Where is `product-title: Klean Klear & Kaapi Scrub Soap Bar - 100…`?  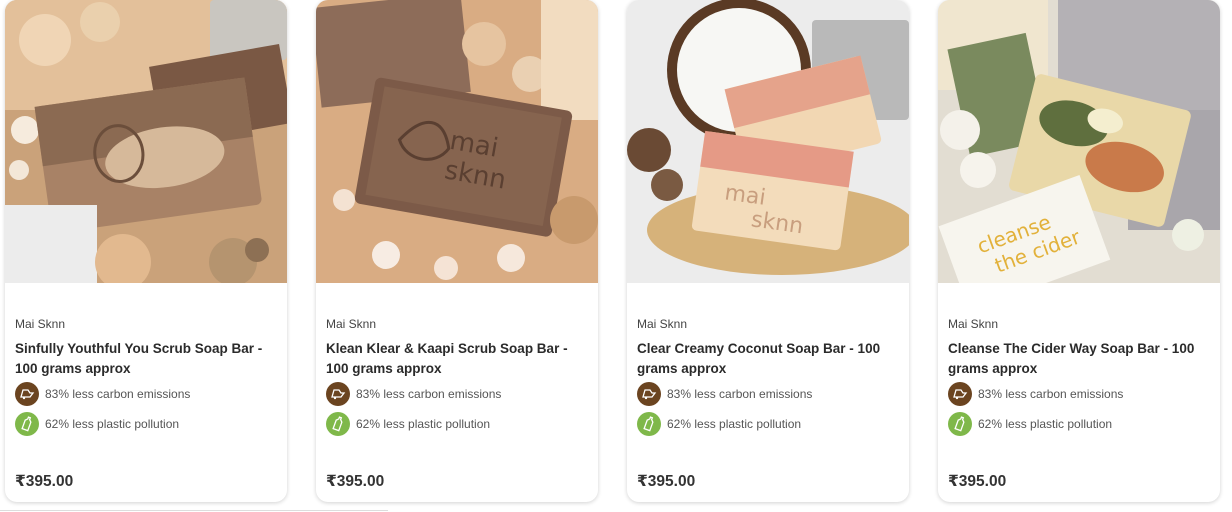 product-title: Klean Klear & Kaapi Scrub Soap Bar - 100… is located at coordinates (458, 359).